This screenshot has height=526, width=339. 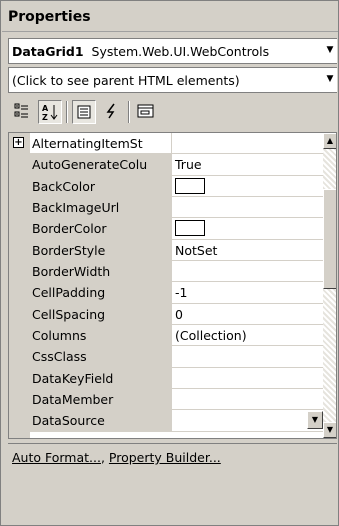 I want to click on properties-icon, so click(x=84, y=112).